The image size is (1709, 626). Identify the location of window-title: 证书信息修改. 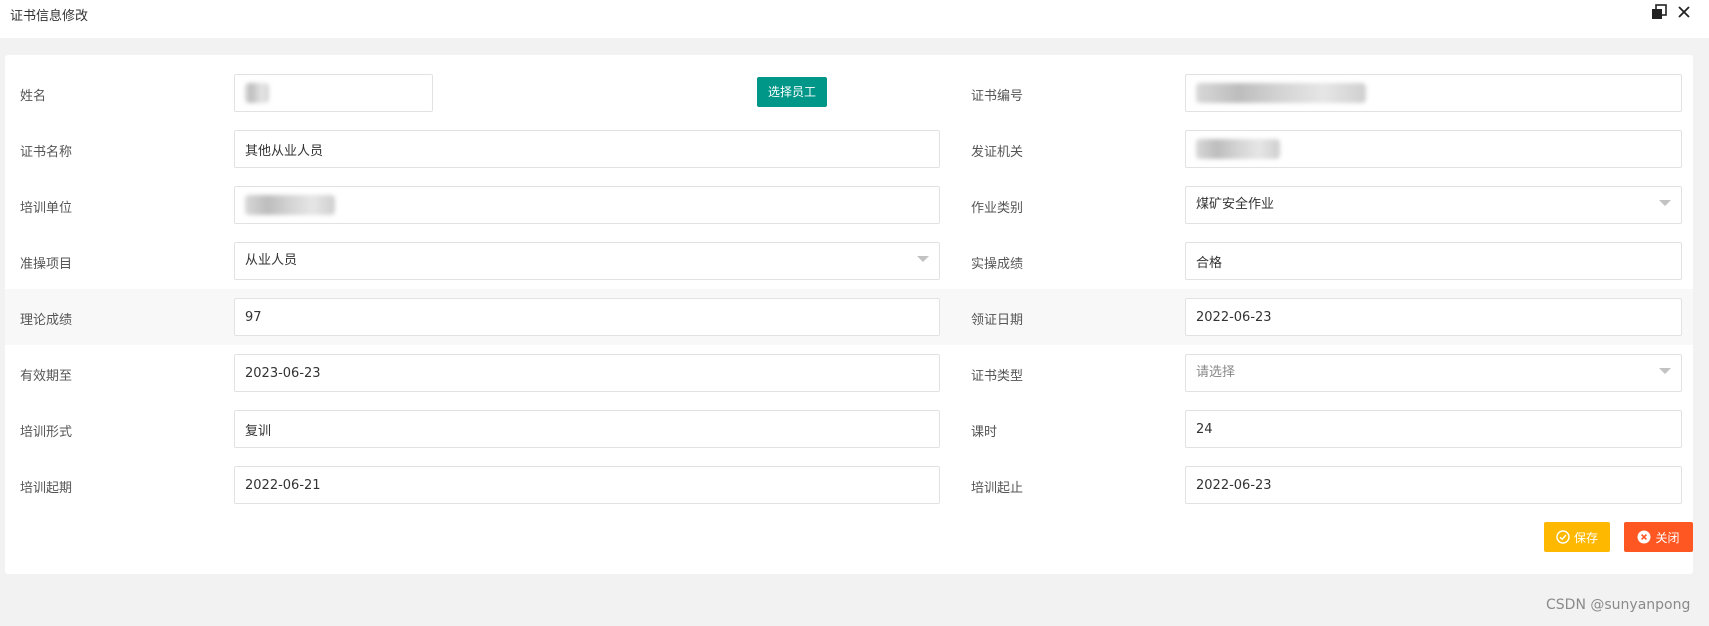
(49, 16).